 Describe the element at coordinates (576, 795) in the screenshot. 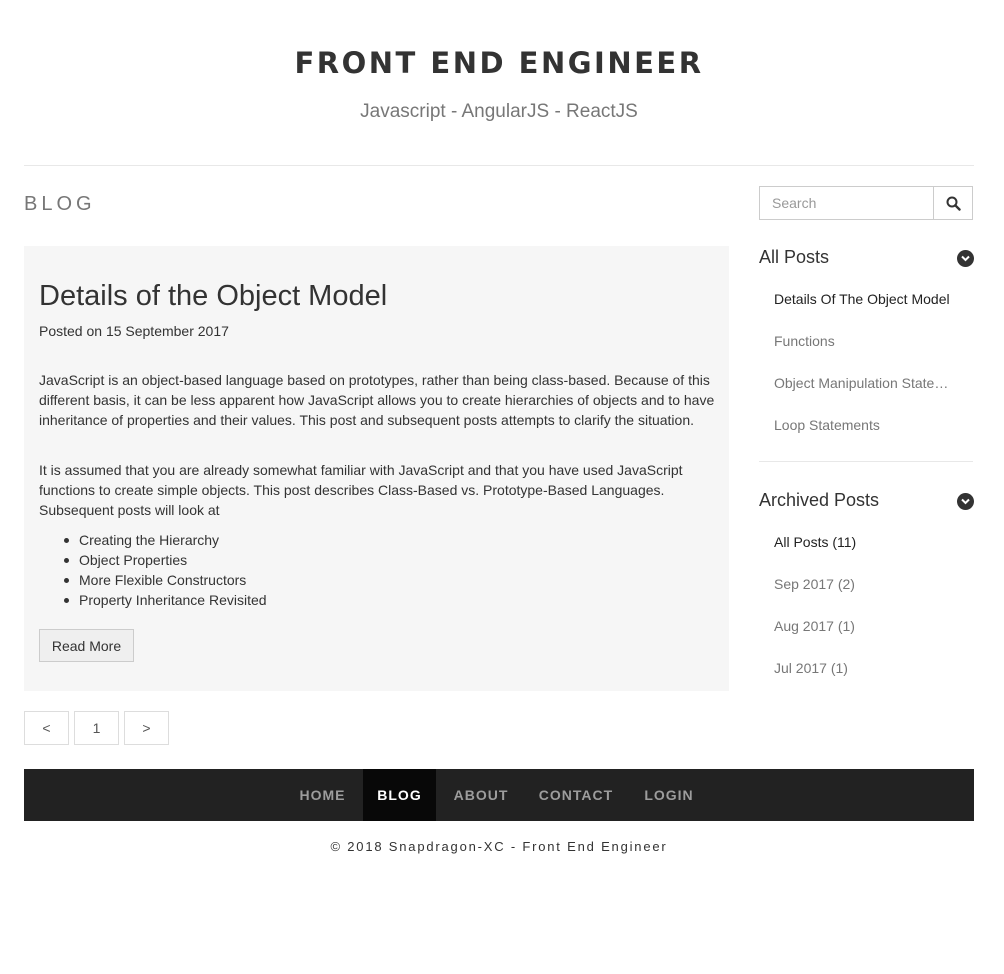

I see `nav-item-contact: CONTACT` at that location.